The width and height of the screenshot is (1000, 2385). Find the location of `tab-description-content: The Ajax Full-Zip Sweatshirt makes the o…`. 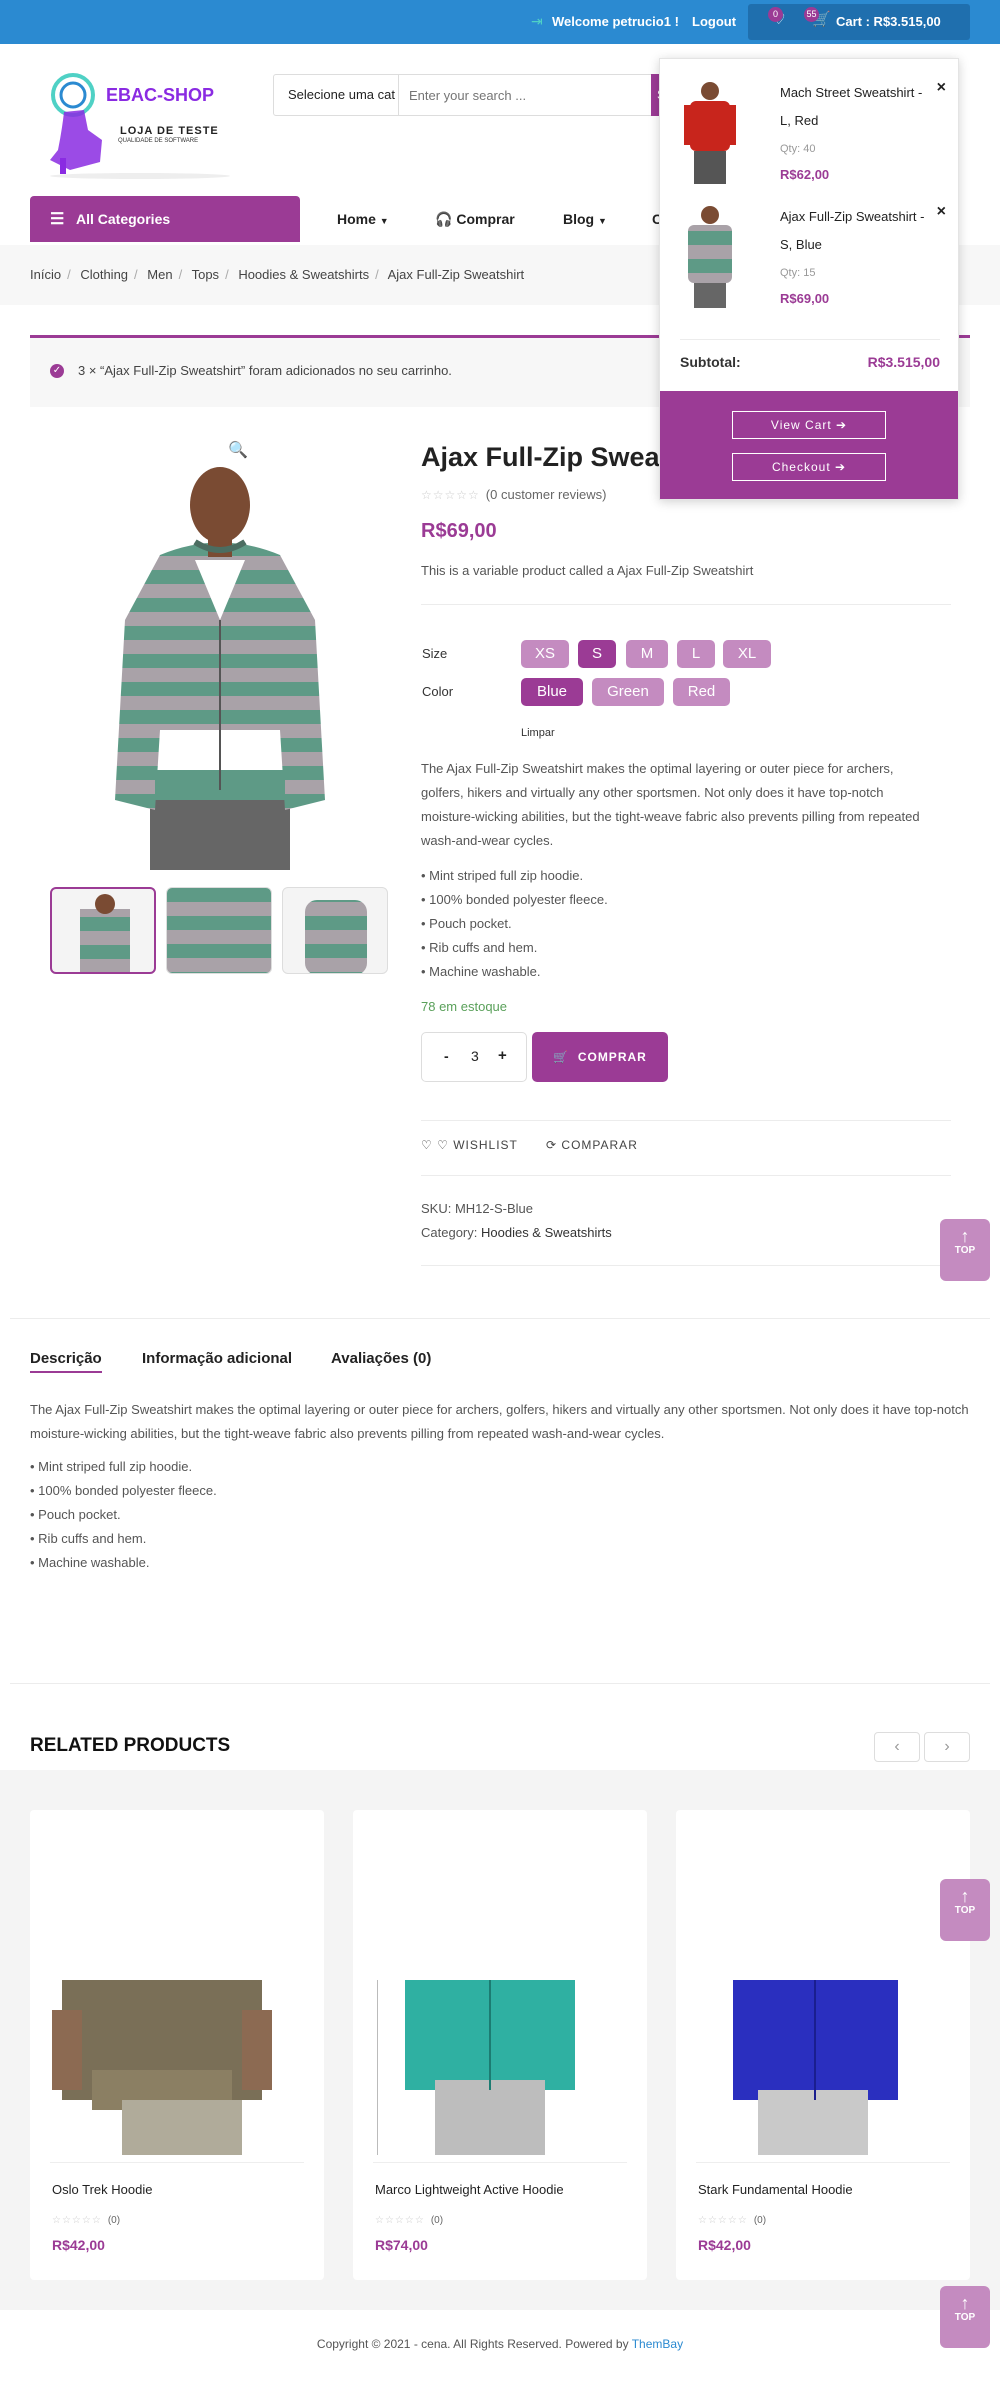

tab-description-content: The Ajax Full-Zip Sweatshirt makes the o… is located at coordinates (499, 1421).